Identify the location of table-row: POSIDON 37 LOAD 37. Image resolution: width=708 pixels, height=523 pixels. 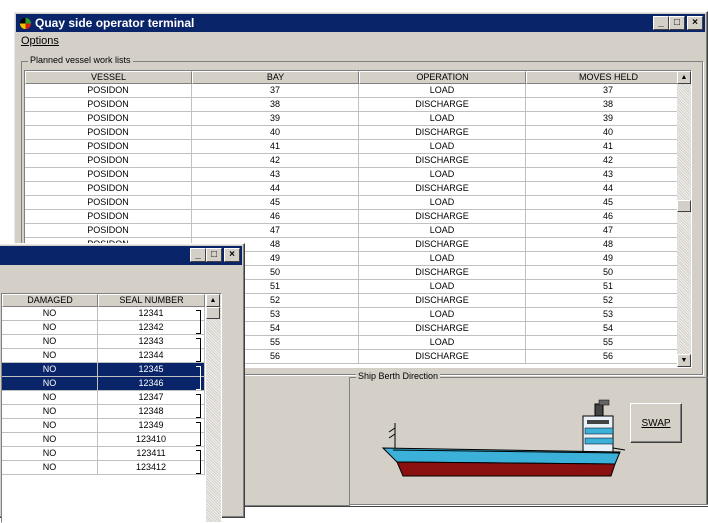
(358, 91).